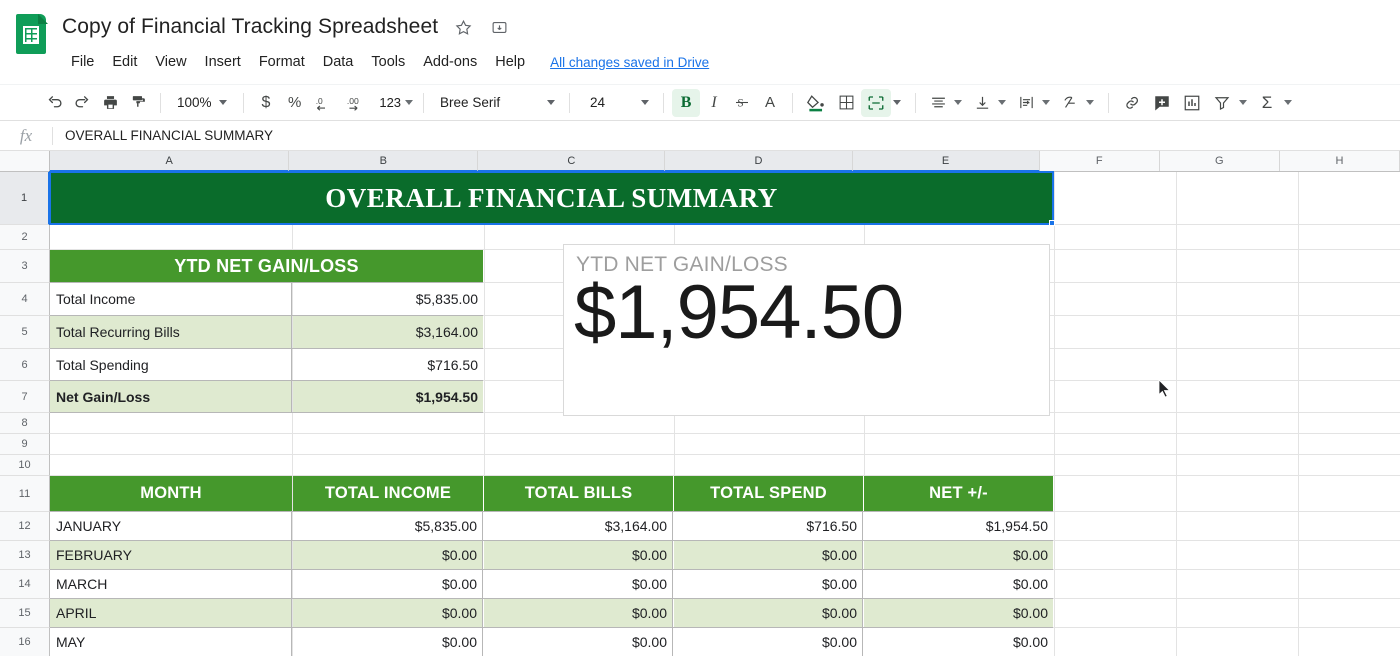 The width and height of the screenshot is (1400, 668). Describe the element at coordinates (138, 103) in the screenshot. I see `paint-format-icon` at that location.